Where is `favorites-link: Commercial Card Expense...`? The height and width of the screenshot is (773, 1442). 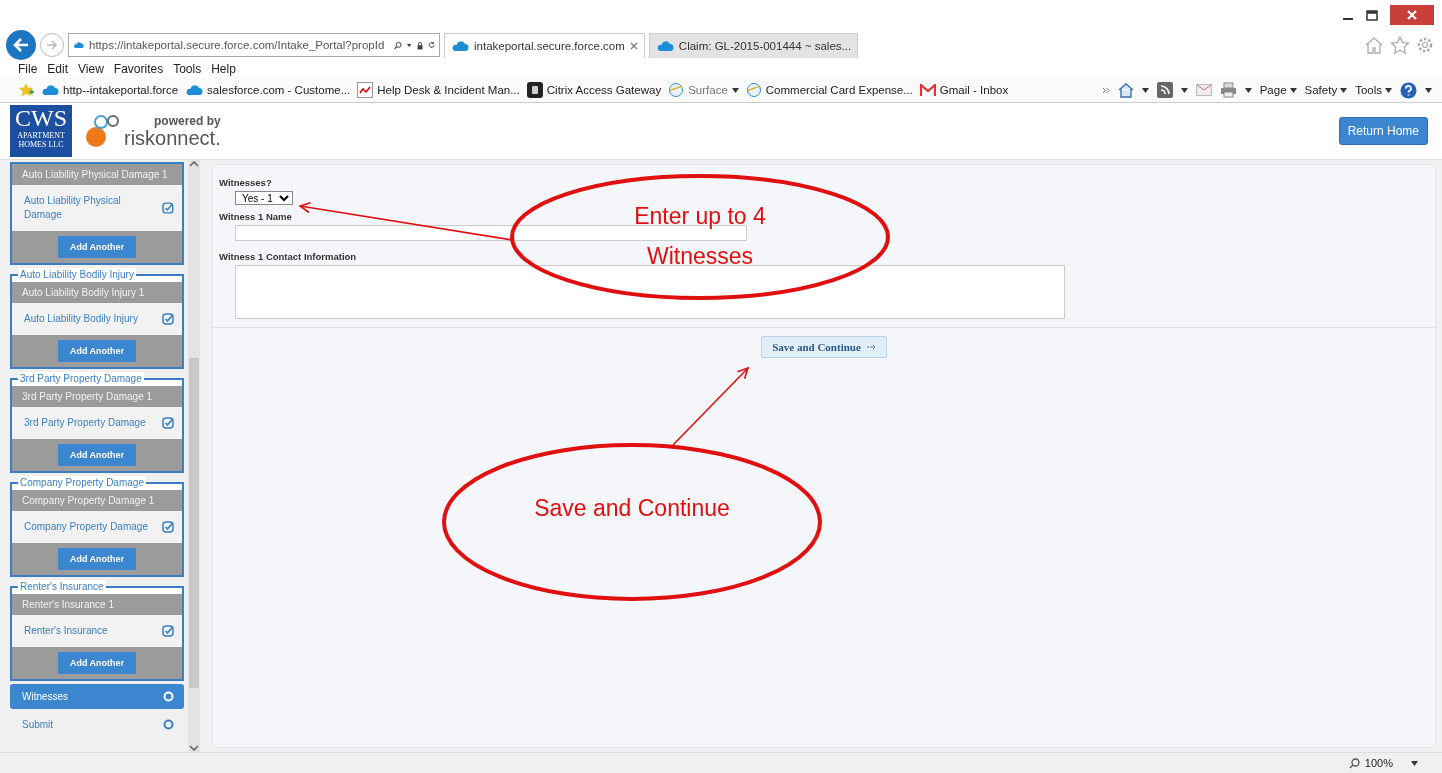
favorites-link: Commercial Card Expense... is located at coordinates (829, 90).